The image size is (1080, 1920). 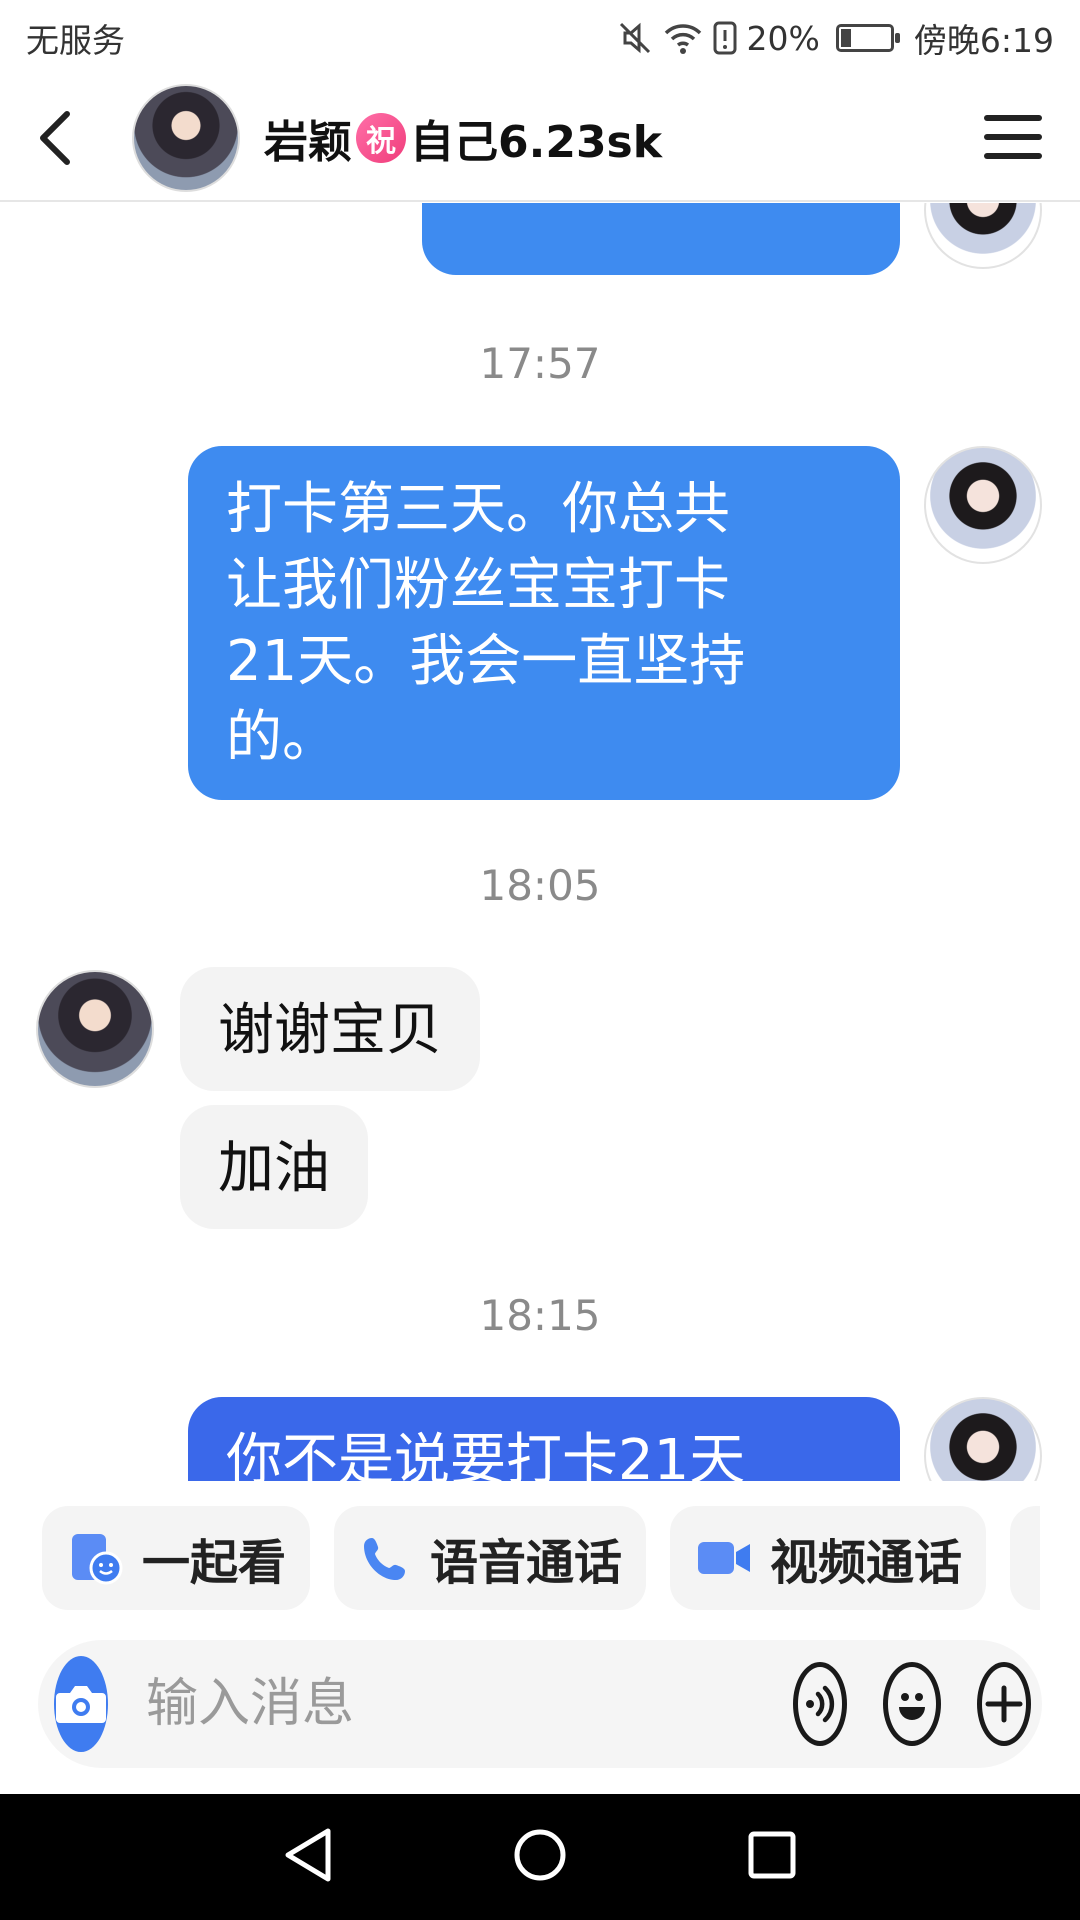 I want to click on battery-icon, so click(x=867, y=38).